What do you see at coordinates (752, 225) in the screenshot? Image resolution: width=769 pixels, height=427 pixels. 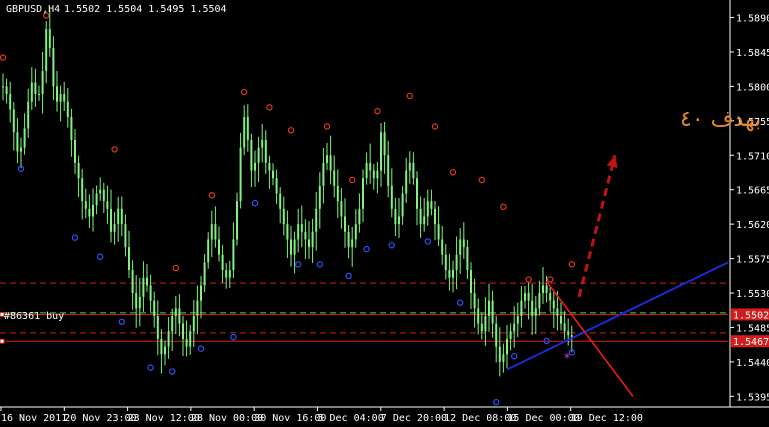 I see `y-tick-label: 1.5620` at bounding box center [752, 225].